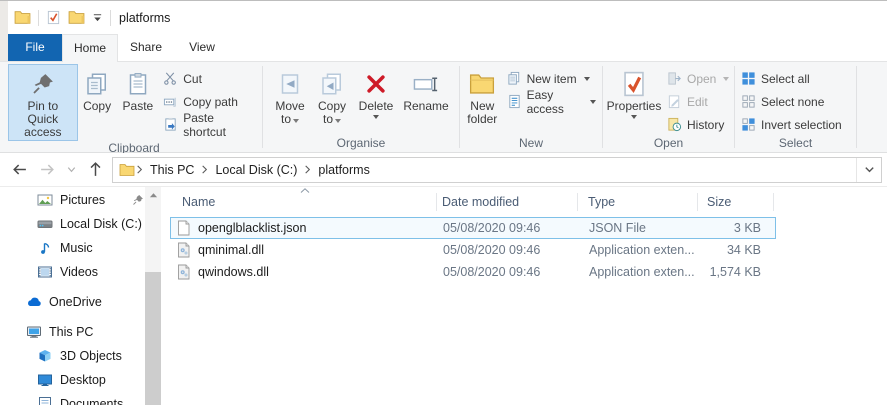  Describe the element at coordinates (530, 143) in the screenshot. I see `group-label-new: New` at that location.